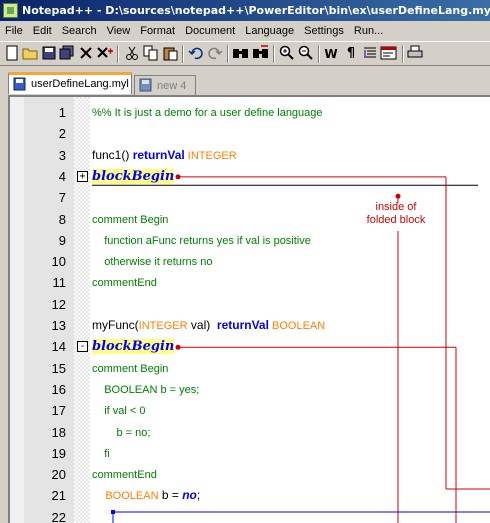 The height and width of the screenshot is (523, 490). Describe the element at coordinates (351, 54) in the screenshot. I see `show-all-chars-icon: ¶` at that location.